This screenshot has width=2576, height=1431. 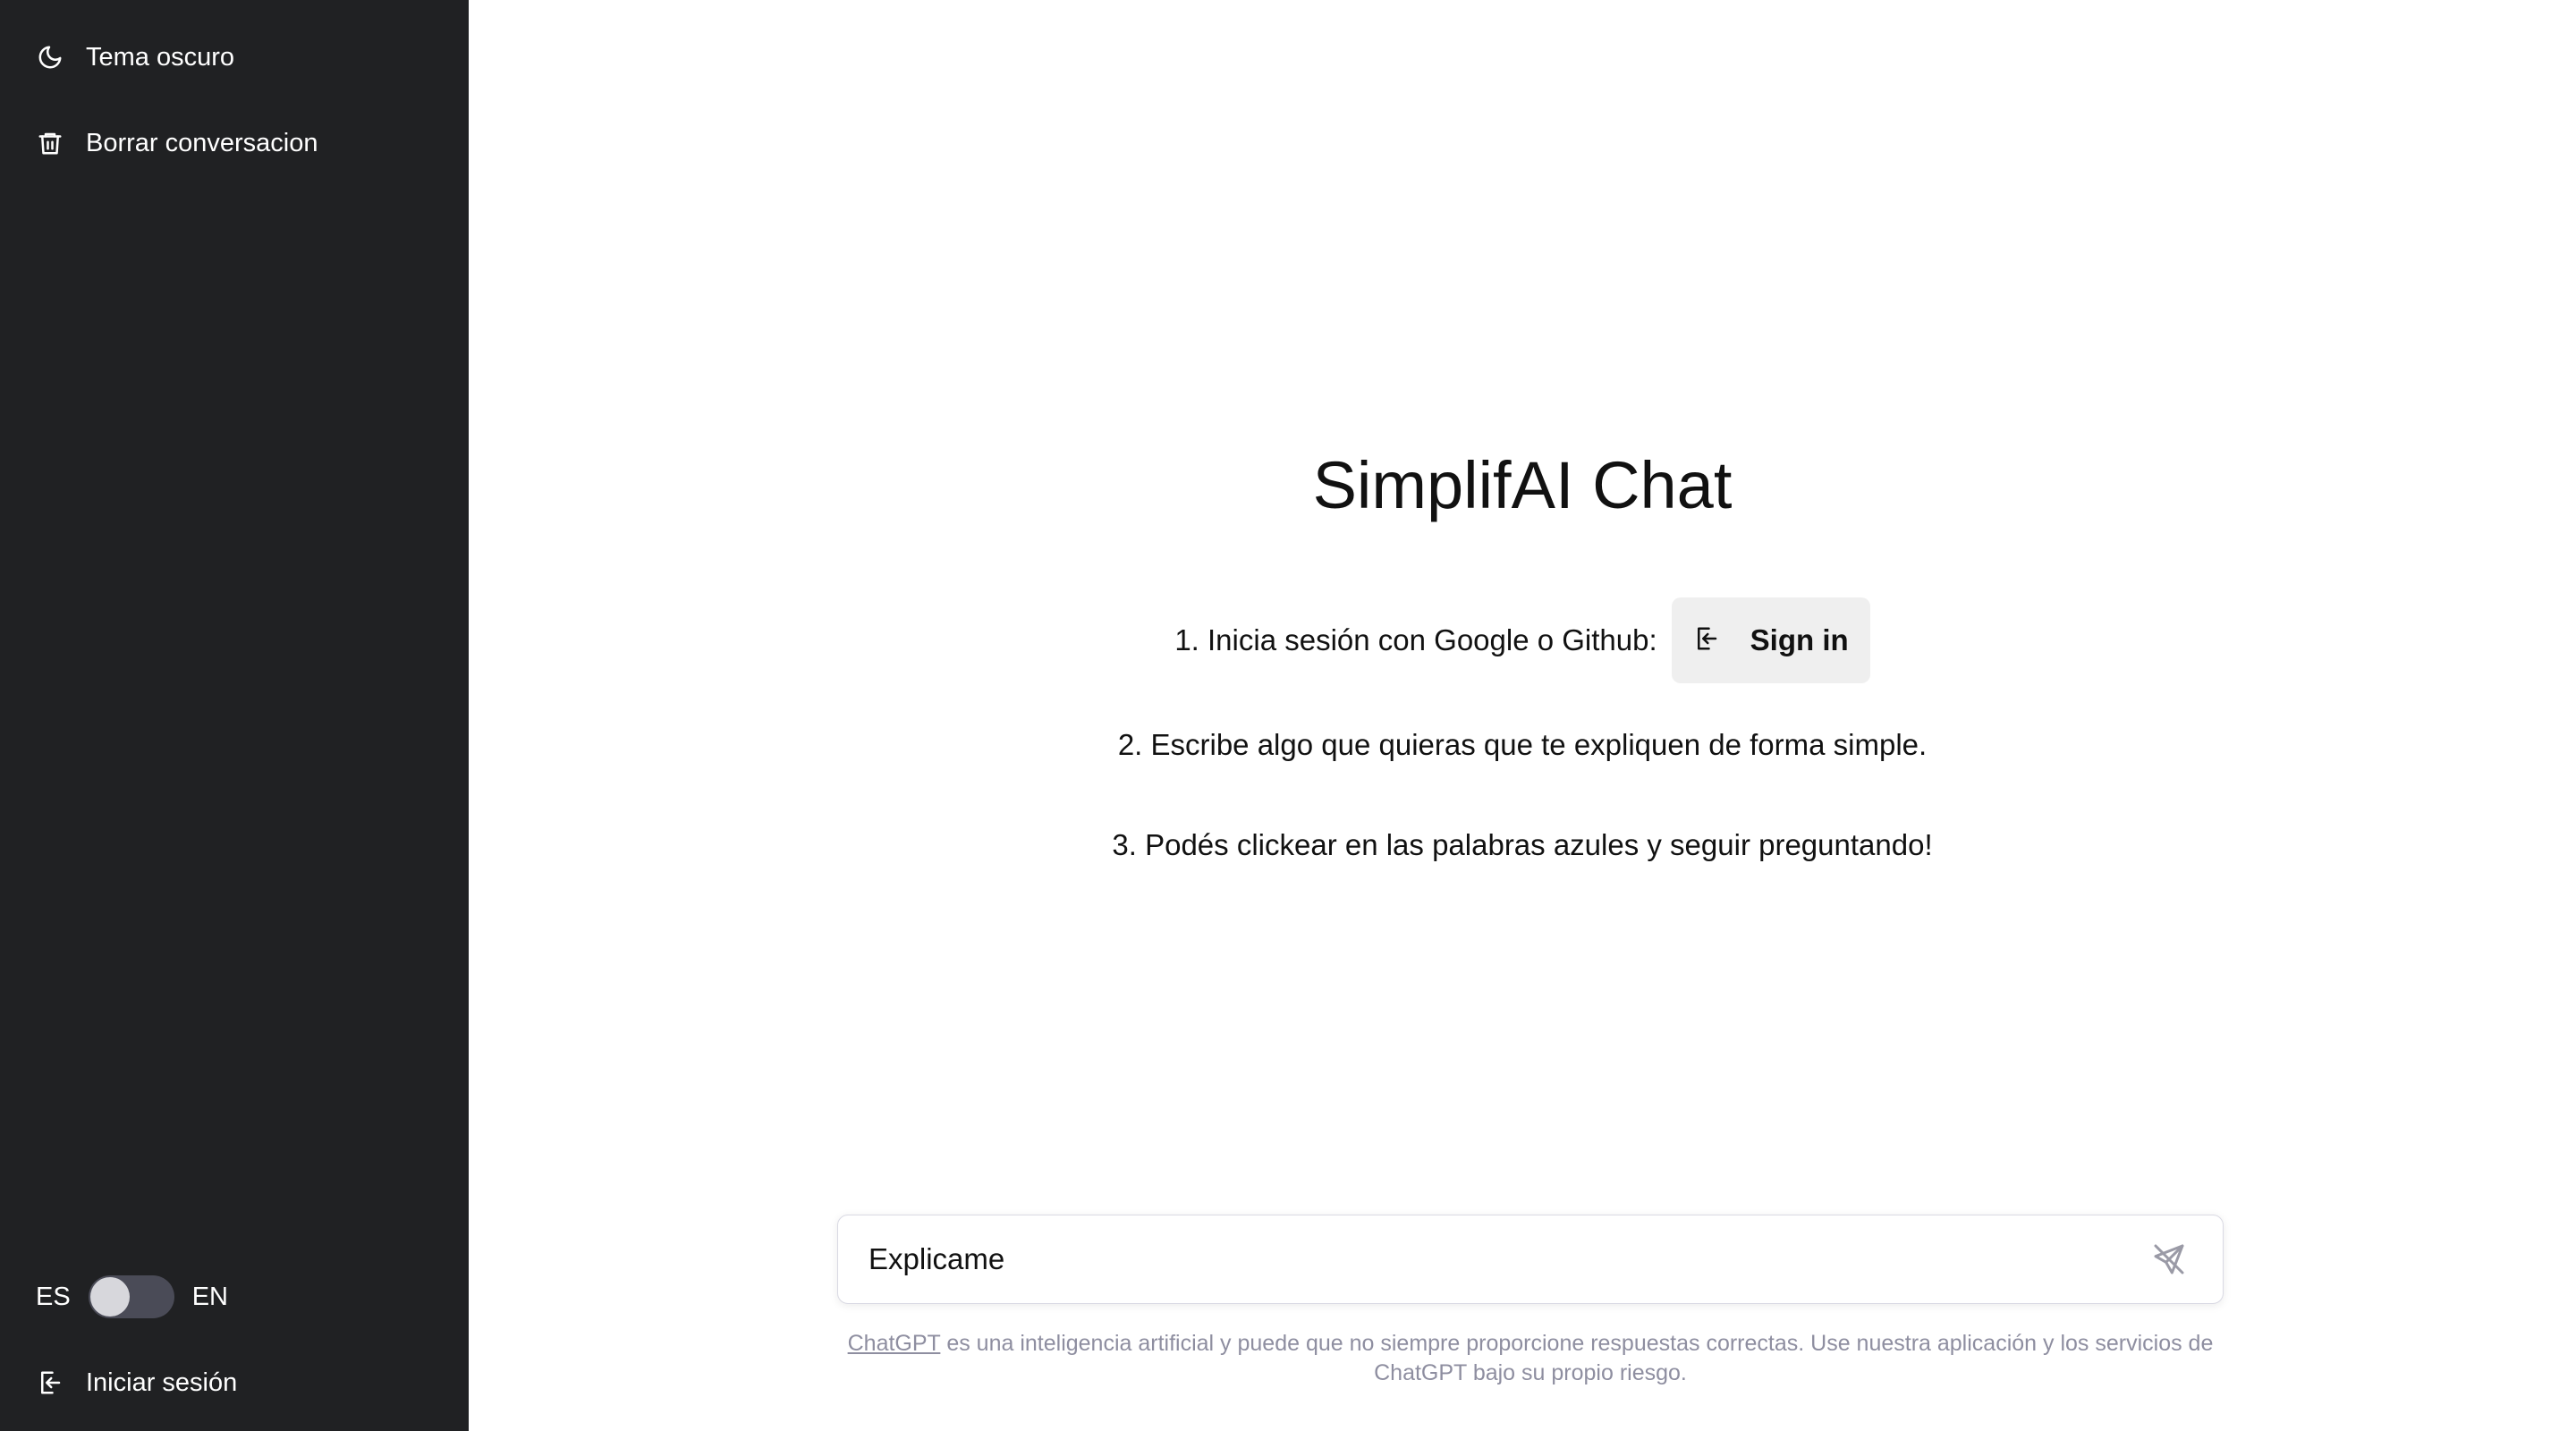 I want to click on clear-conversation-label: Borrar conversacion, so click(x=202, y=143).